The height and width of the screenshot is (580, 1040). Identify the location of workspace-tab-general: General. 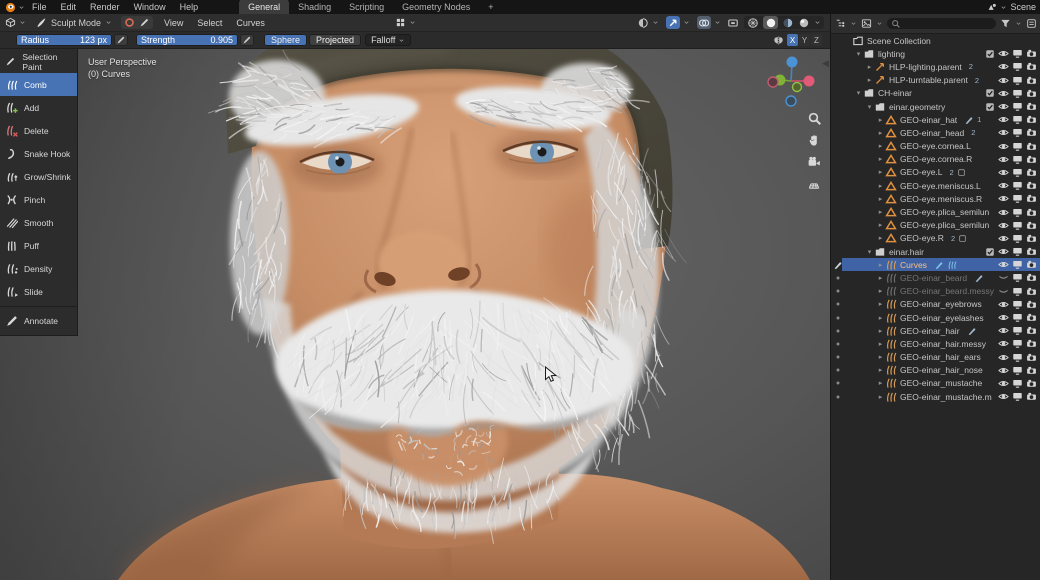
(264, 7).